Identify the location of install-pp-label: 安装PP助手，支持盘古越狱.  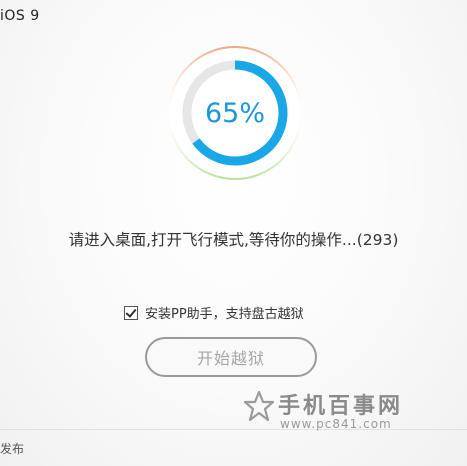
(224, 314).